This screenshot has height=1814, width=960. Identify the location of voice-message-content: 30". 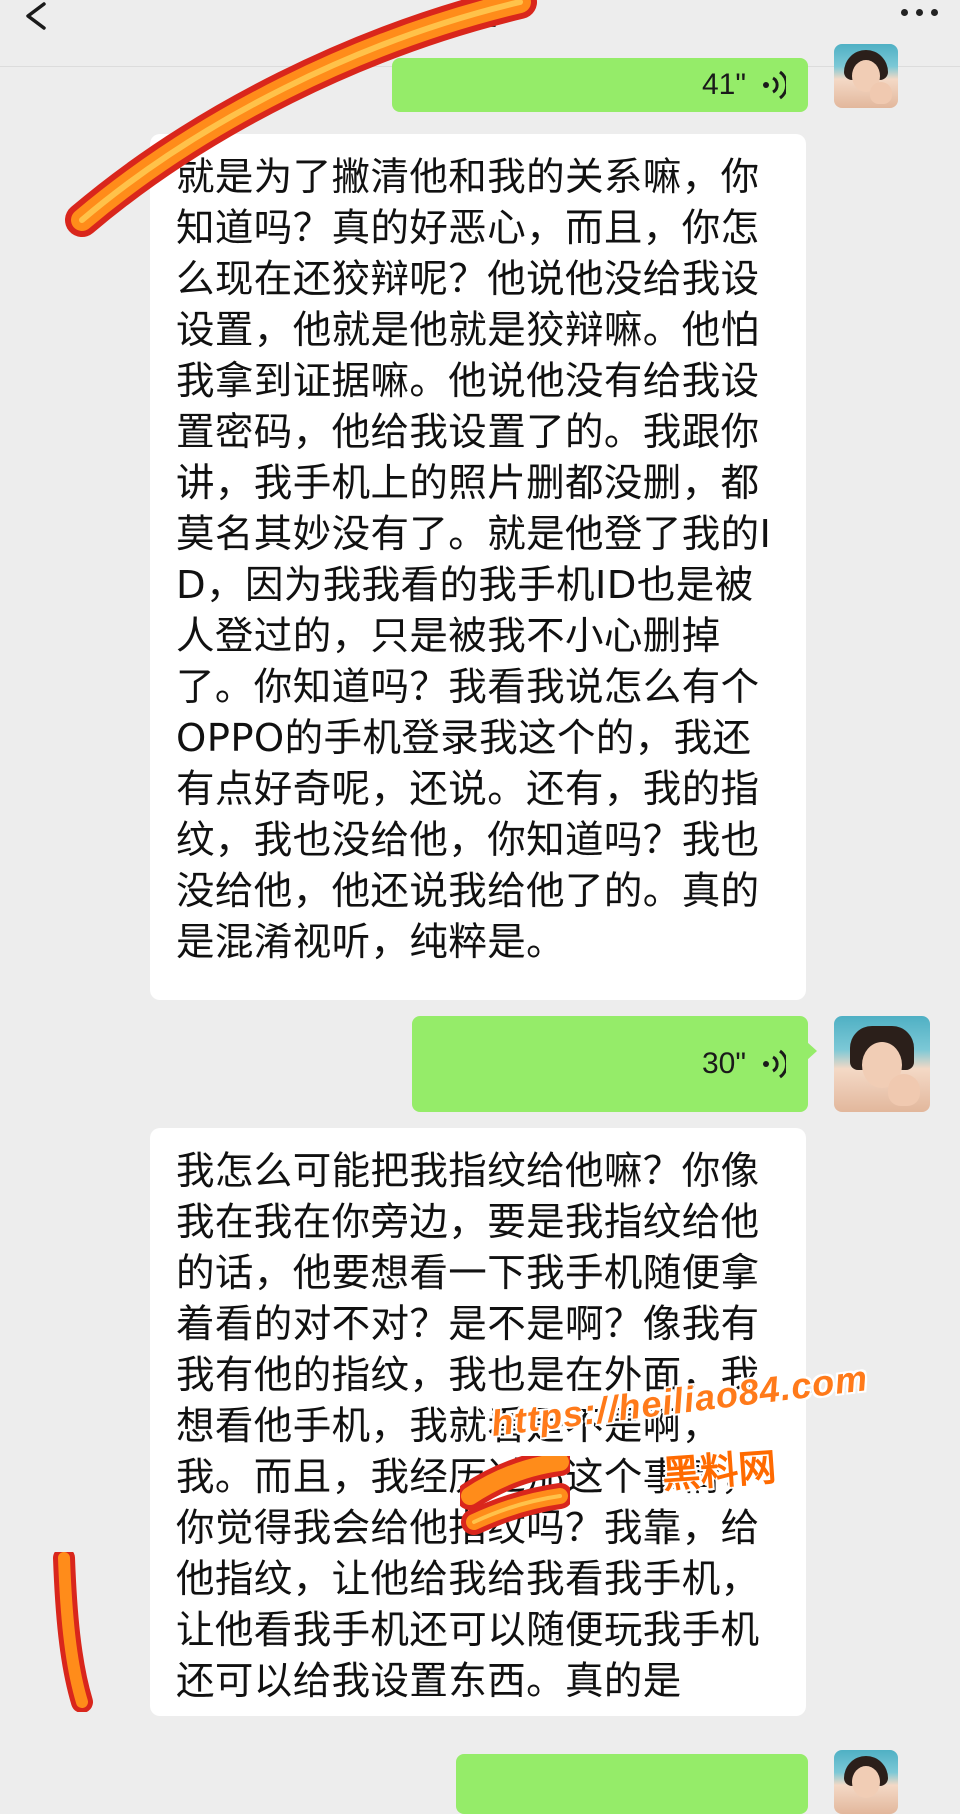
(744, 1064).